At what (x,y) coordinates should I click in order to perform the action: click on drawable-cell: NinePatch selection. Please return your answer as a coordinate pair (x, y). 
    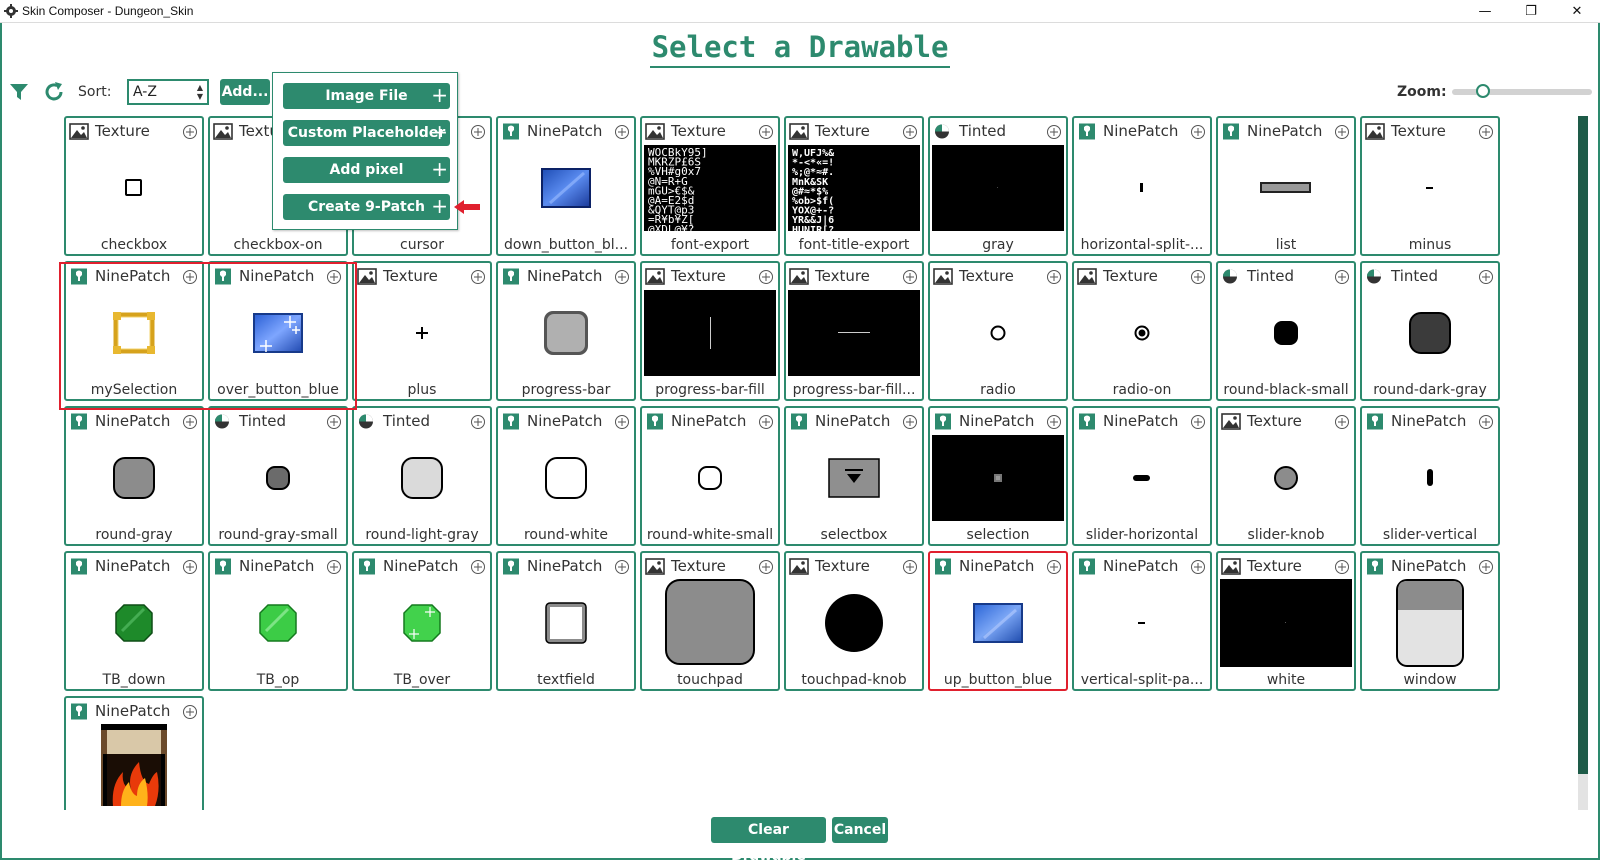
    Looking at the image, I should click on (998, 476).